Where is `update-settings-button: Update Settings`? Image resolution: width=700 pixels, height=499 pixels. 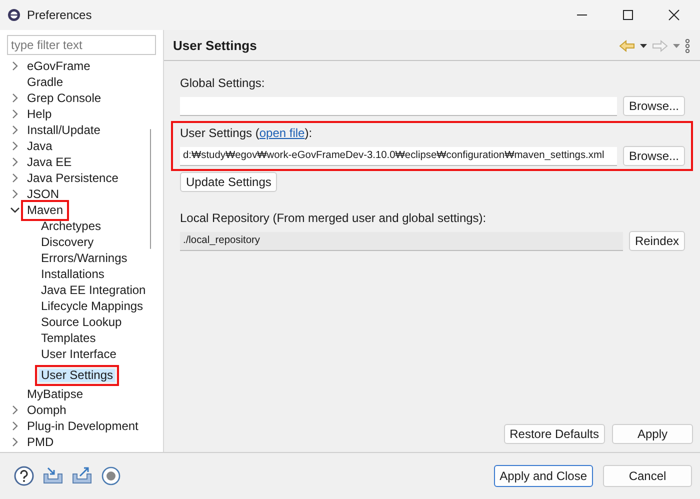
update-settings-button: Update Settings is located at coordinates (229, 182).